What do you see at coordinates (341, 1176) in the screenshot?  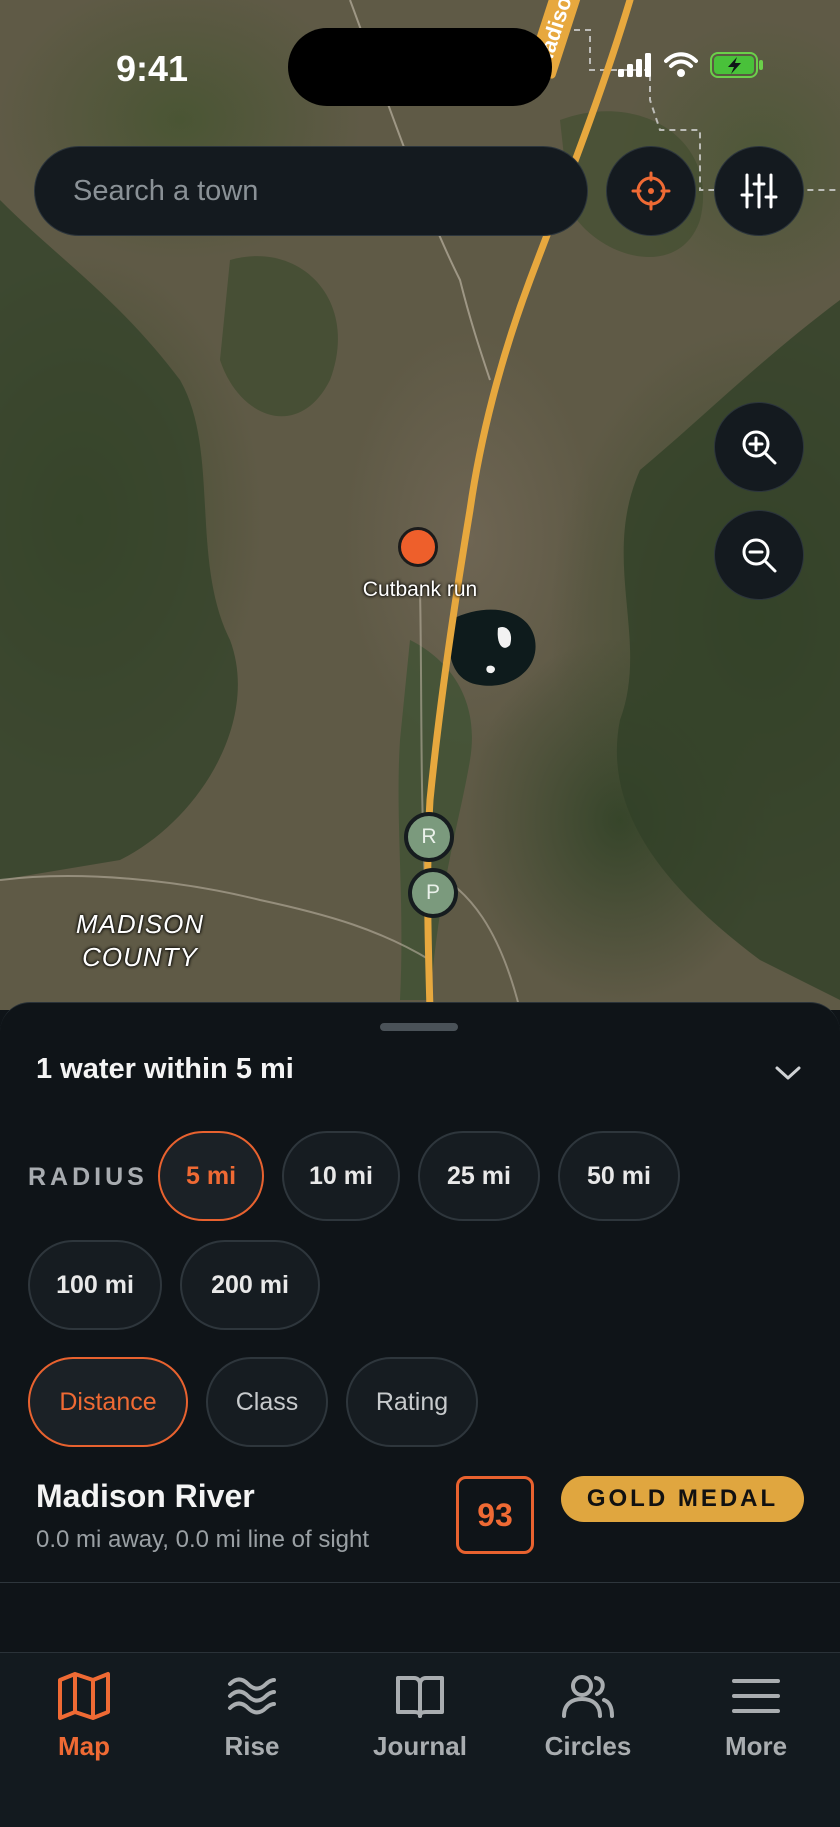 I see `radius-chip-10: 10 mi` at bounding box center [341, 1176].